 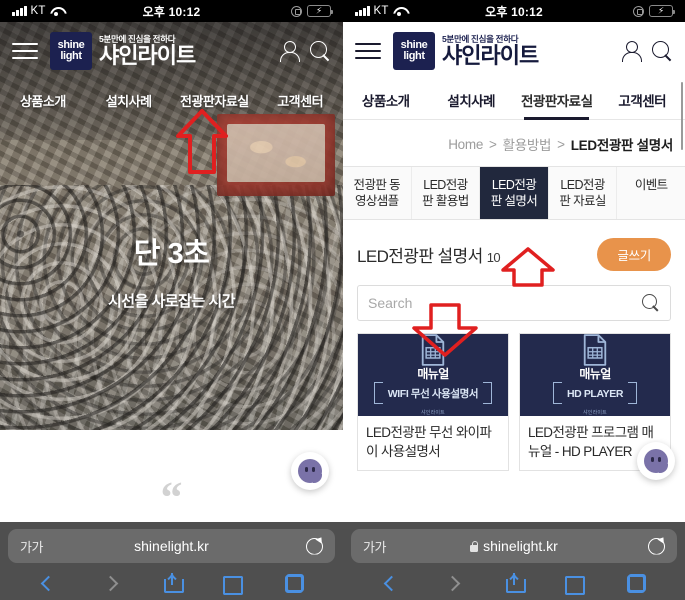 I want to click on vertical-scrollbar, so click(x=681, y=116).